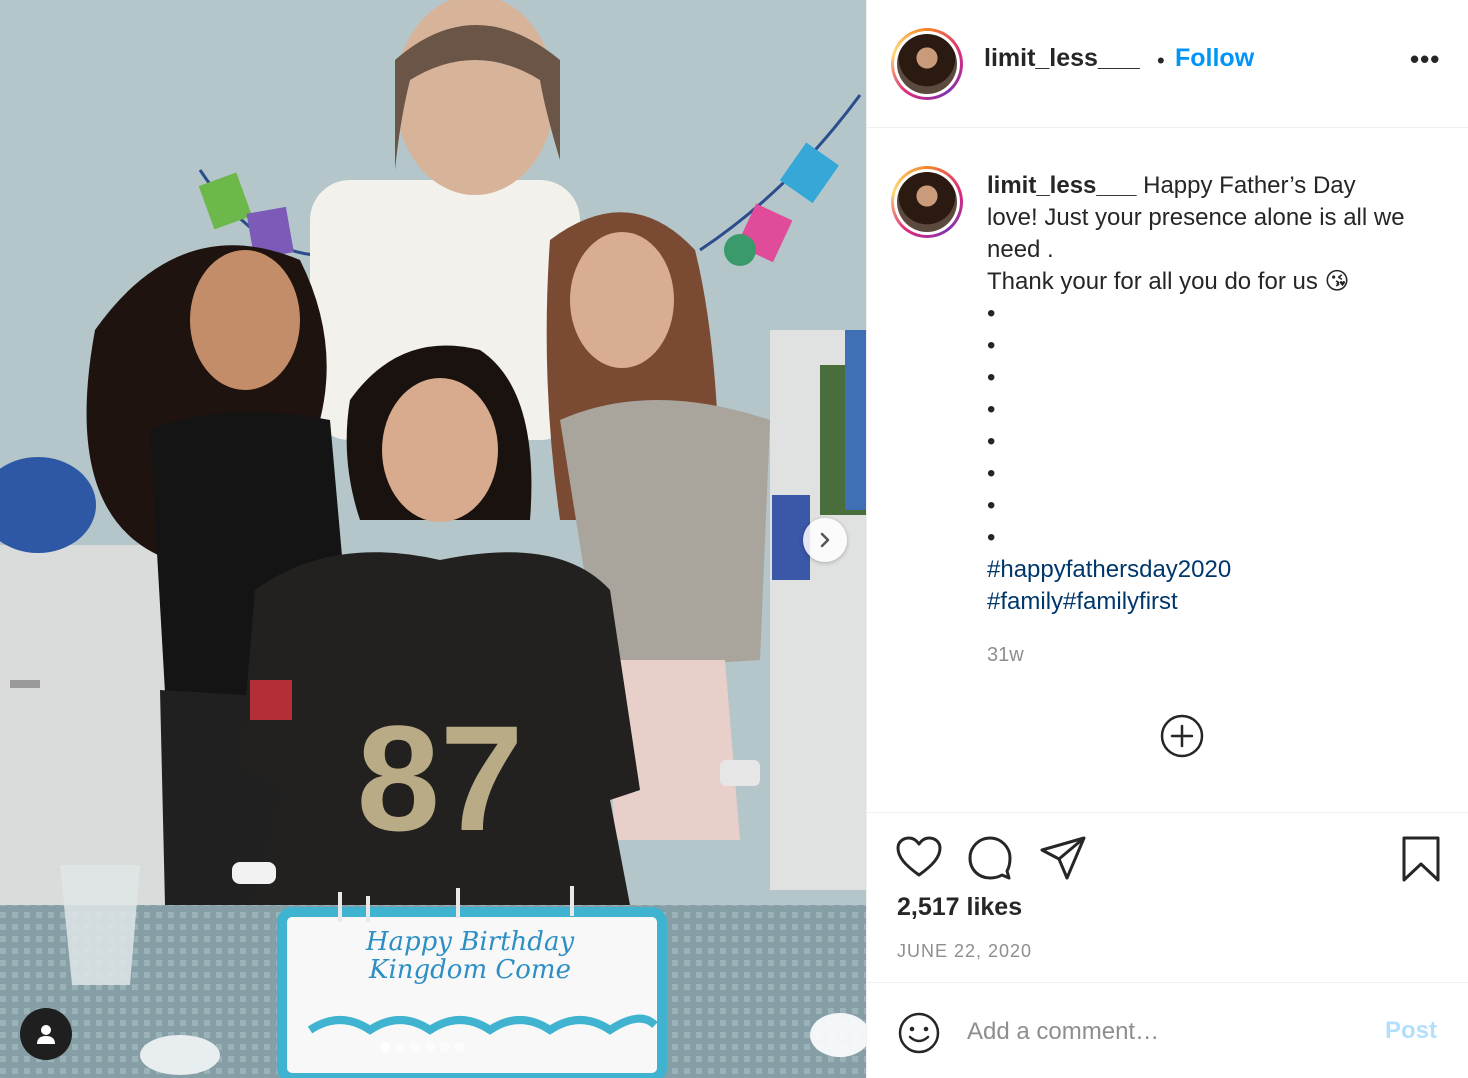 The height and width of the screenshot is (1078, 1468). What do you see at coordinates (1167, 897) in the screenshot?
I see `post-actions: 2,517 likes JUNE 22, 2020` at bounding box center [1167, 897].